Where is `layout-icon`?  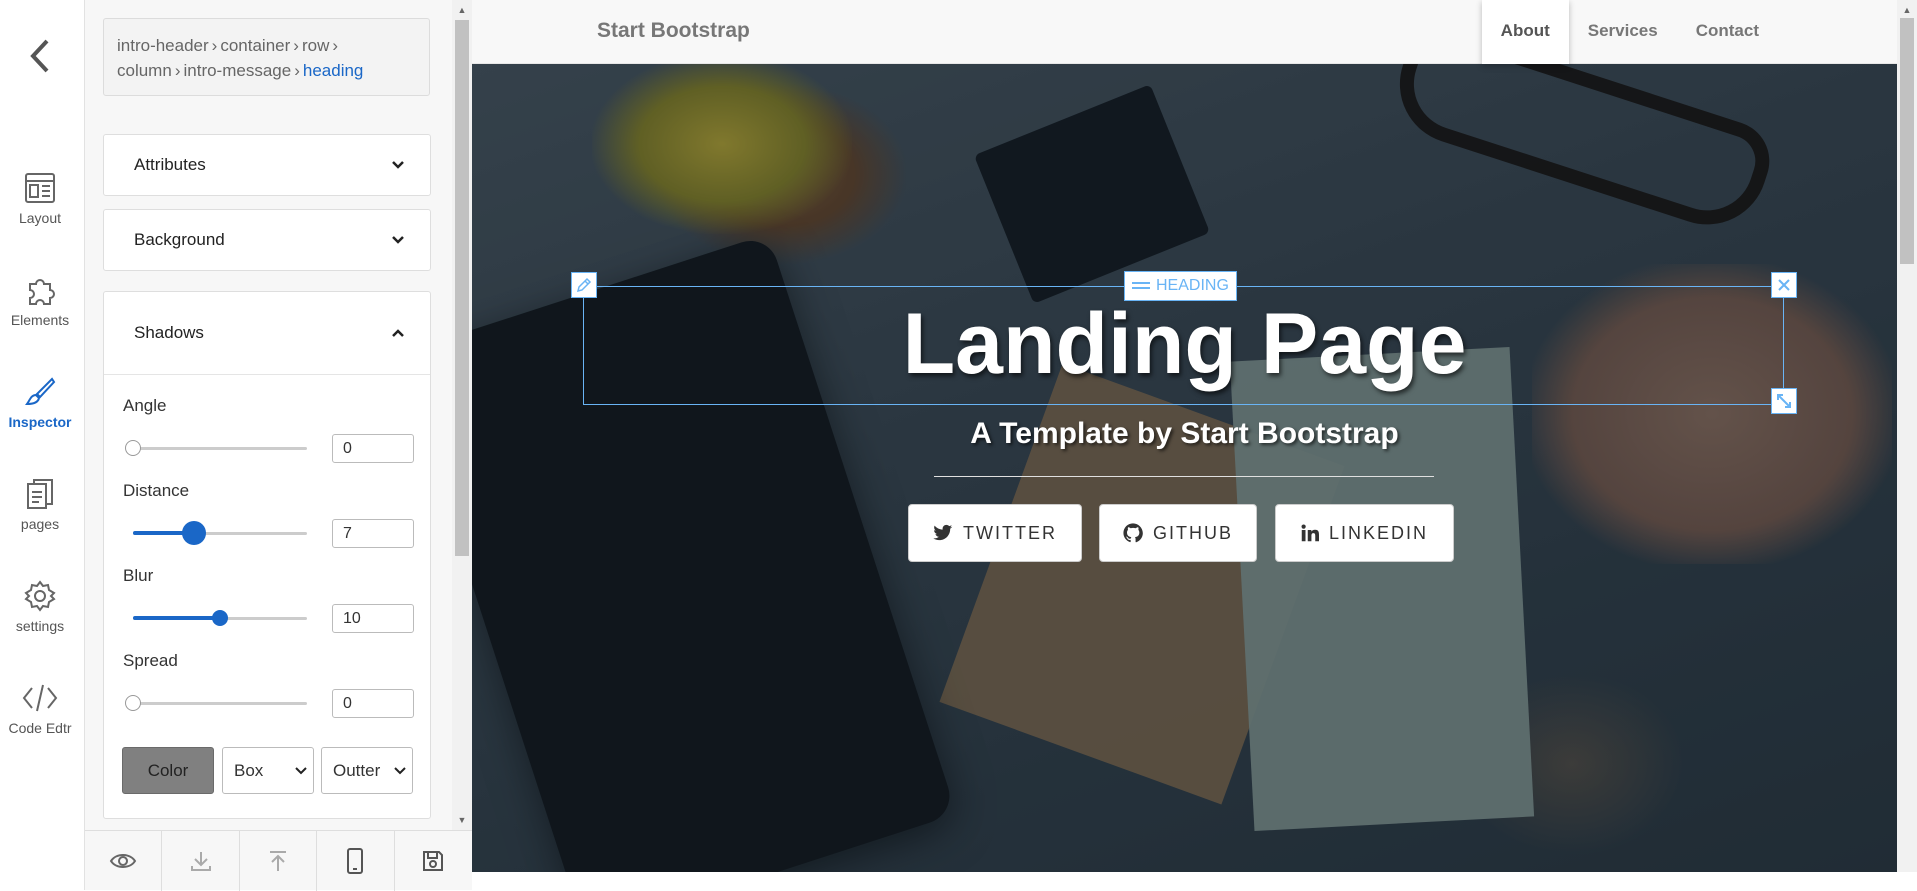 layout-icon is located at coordinates (40, 188).